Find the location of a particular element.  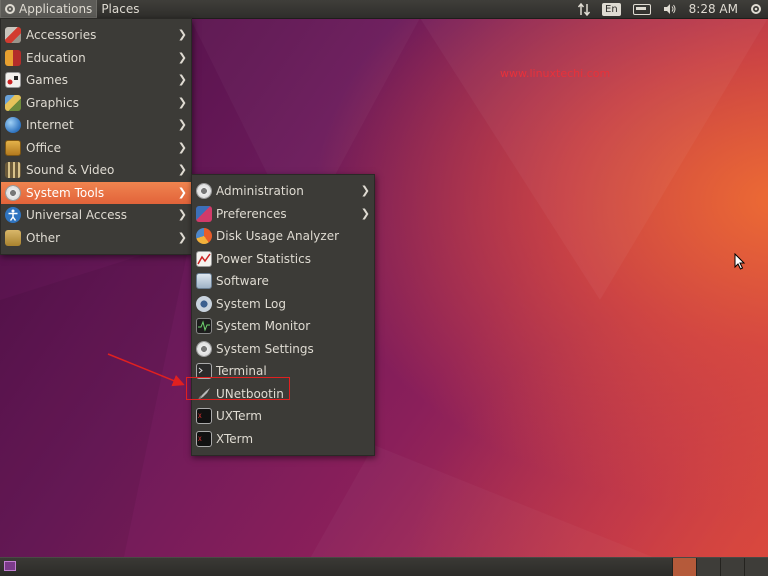

annotation-arrow is located at coordinates (146, 370).